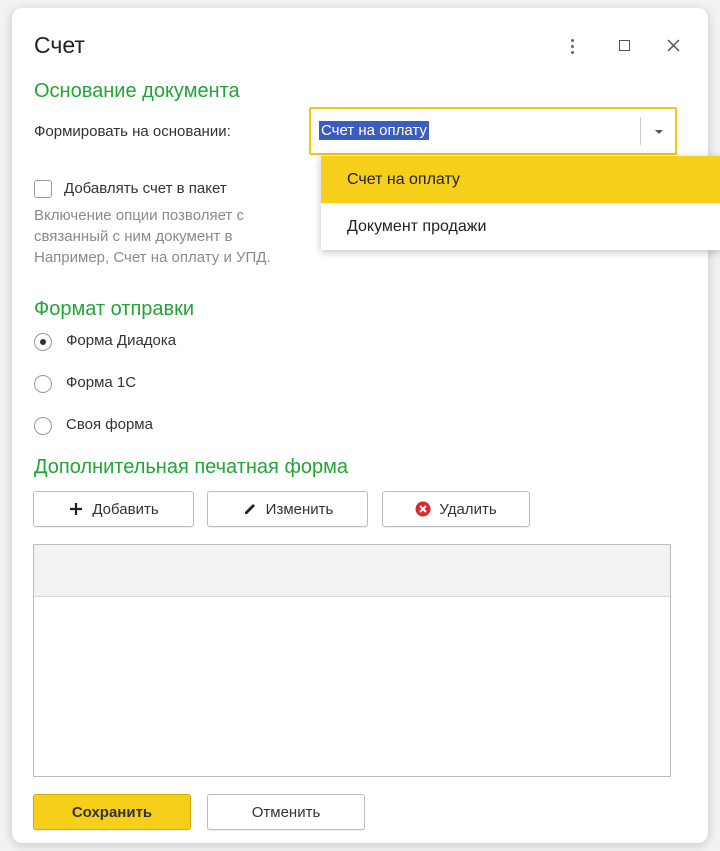  Describe the element at coordinates (659, 132) in the screenshot. I see `chevron-down-icon` at that location.